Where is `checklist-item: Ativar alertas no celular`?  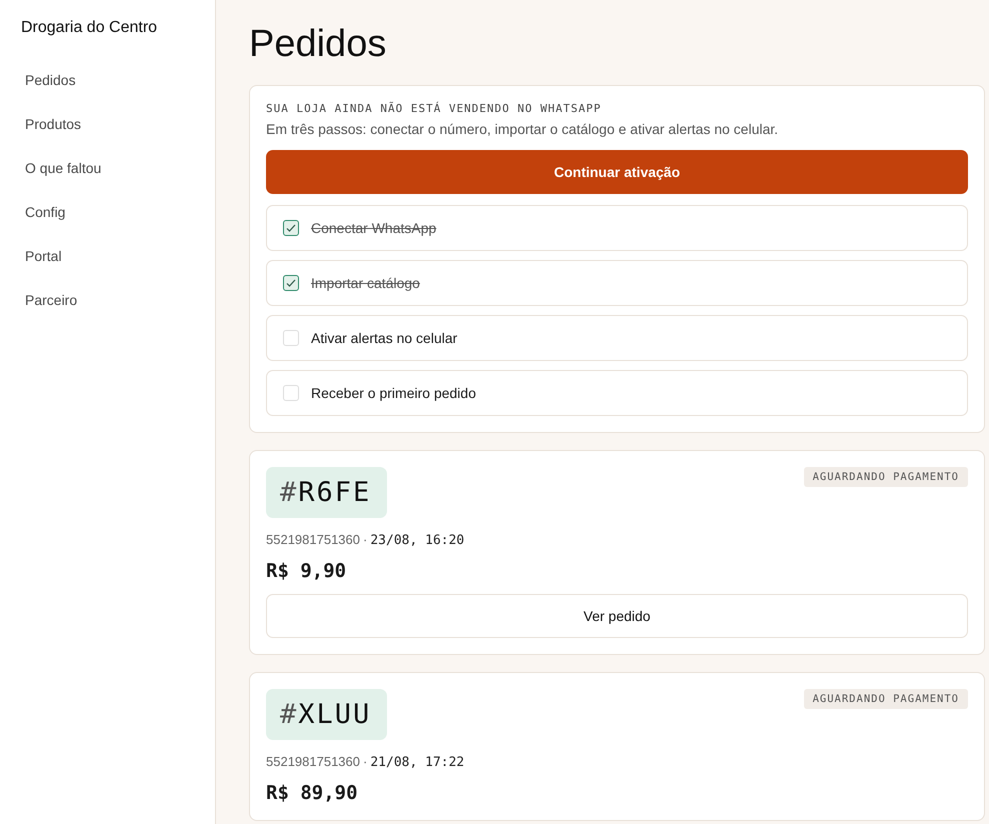 checklist-item: Ativar alertas no celular is located at coordinates (617, 338).